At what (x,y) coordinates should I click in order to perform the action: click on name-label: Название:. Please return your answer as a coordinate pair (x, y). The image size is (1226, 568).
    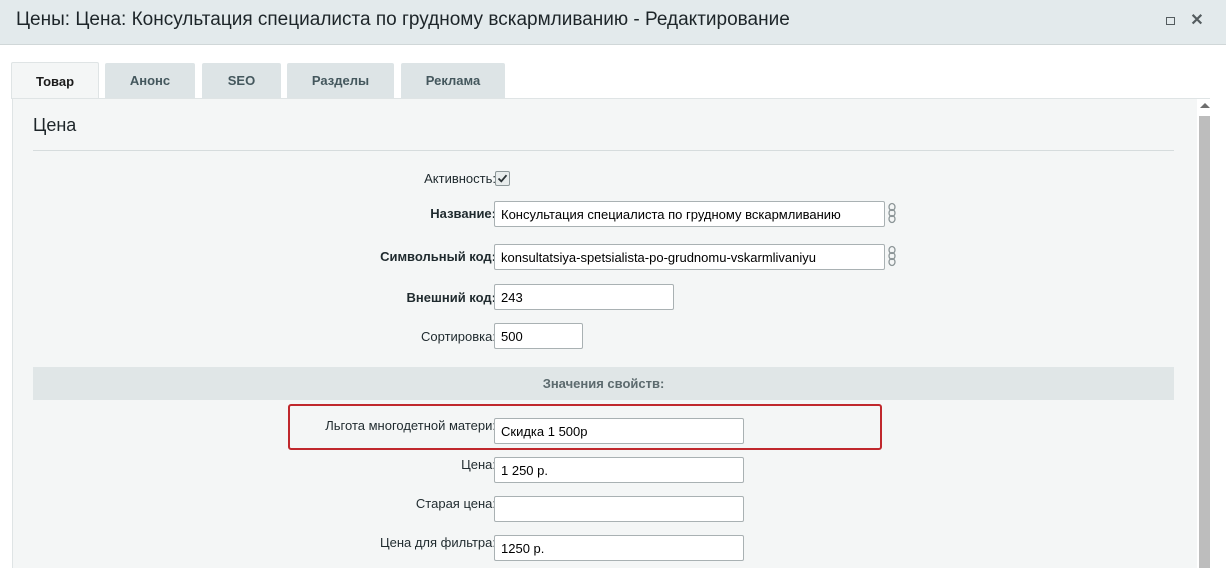
    Looking at the image, I should click on (463, 213).